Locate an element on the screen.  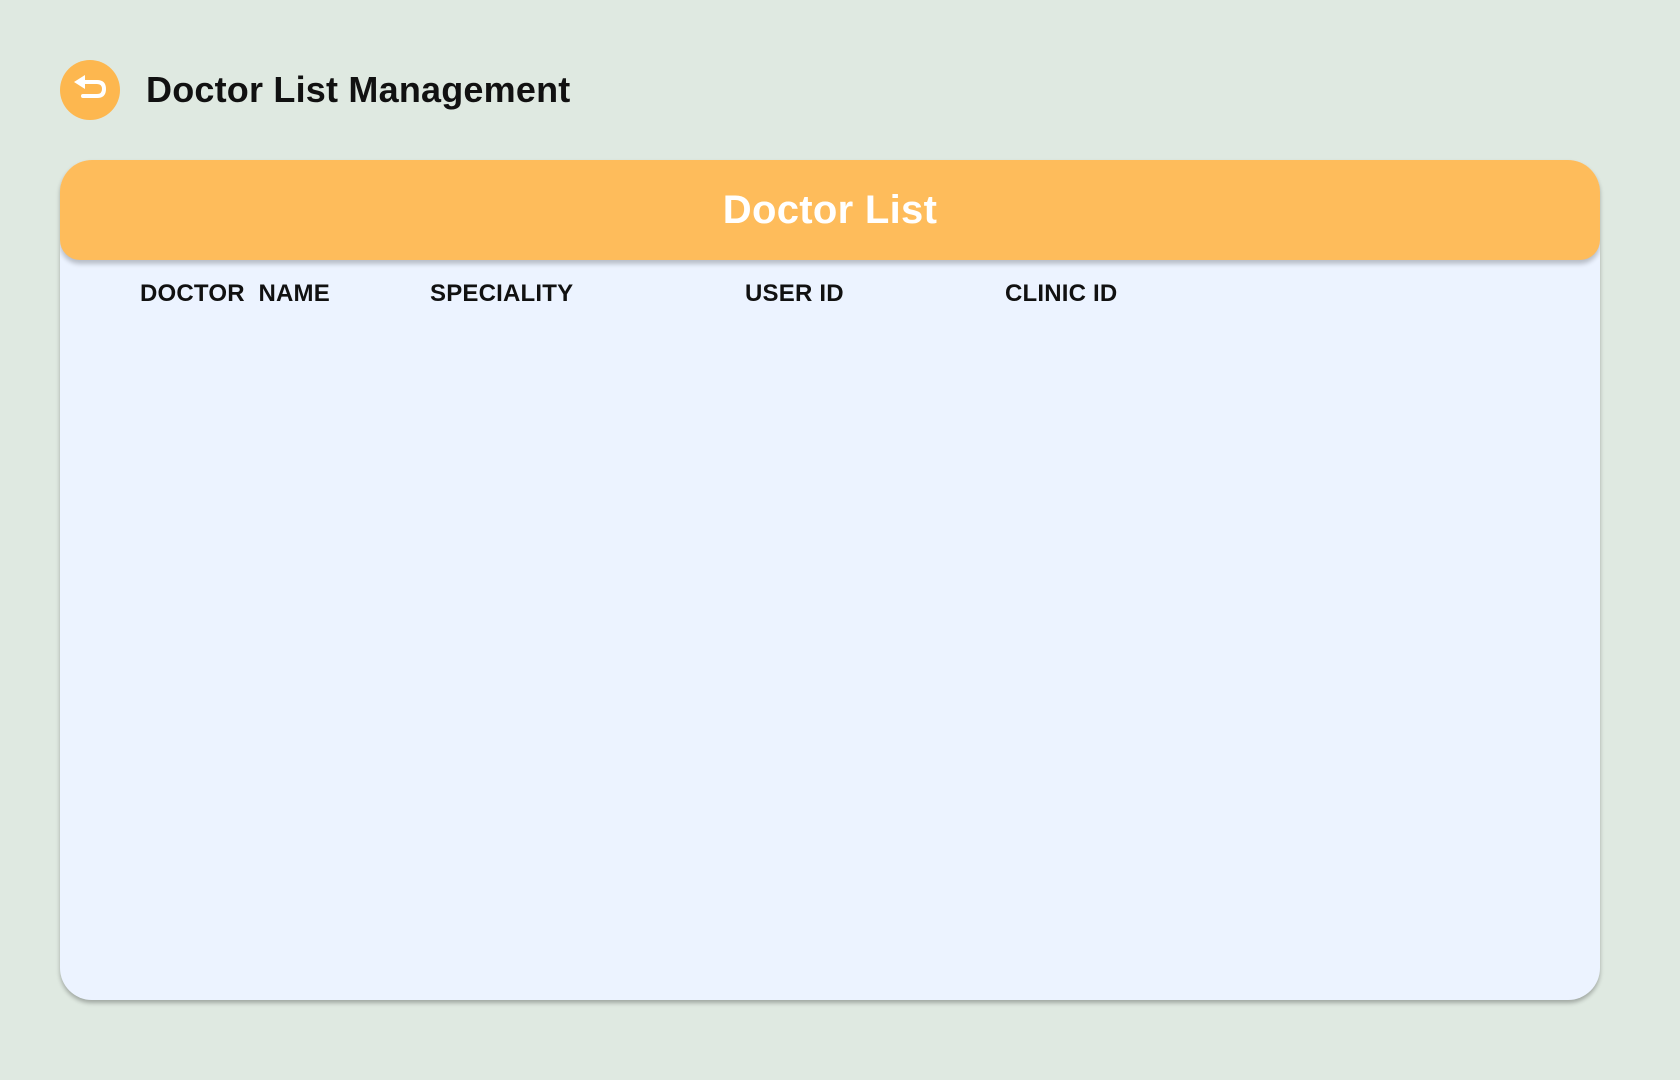
column-header-doctor-name: DOCTOR NAME is located at coordinates (235, 293).